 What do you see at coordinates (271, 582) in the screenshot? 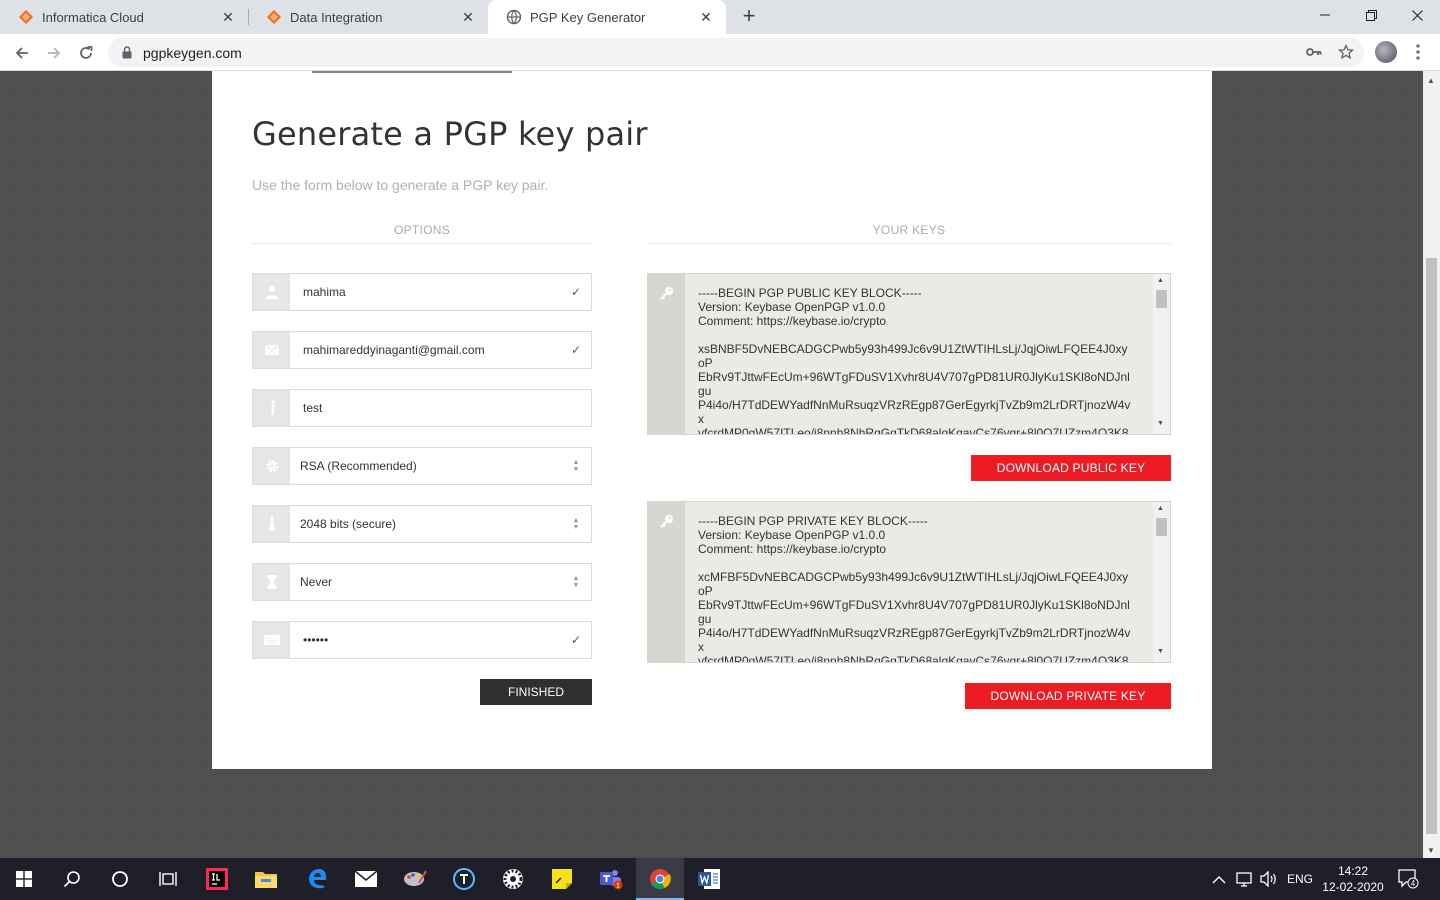
I see `hourglass-icon` at bounding box center [271, 582].